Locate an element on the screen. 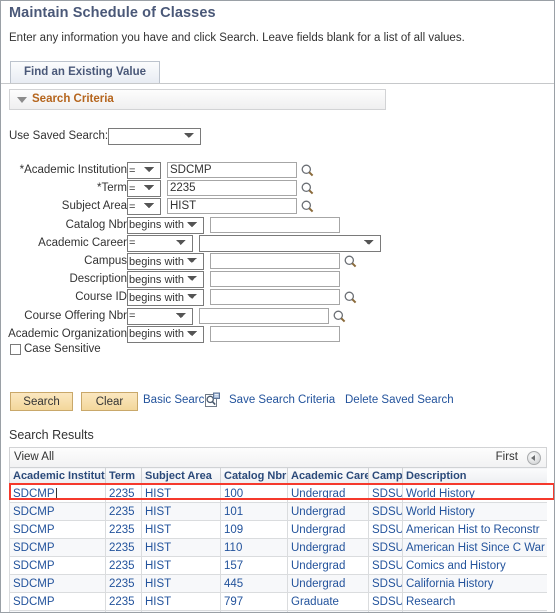 The image size is (555, 613). cell-link-description: Research is located at coordinates (430, 602).